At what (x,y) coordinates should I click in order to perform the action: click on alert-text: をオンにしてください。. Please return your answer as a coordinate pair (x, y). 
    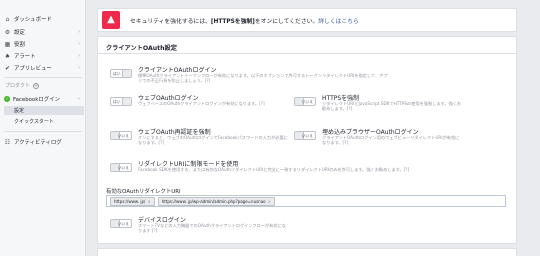
    Looking at the image, I should click on (286, 21).